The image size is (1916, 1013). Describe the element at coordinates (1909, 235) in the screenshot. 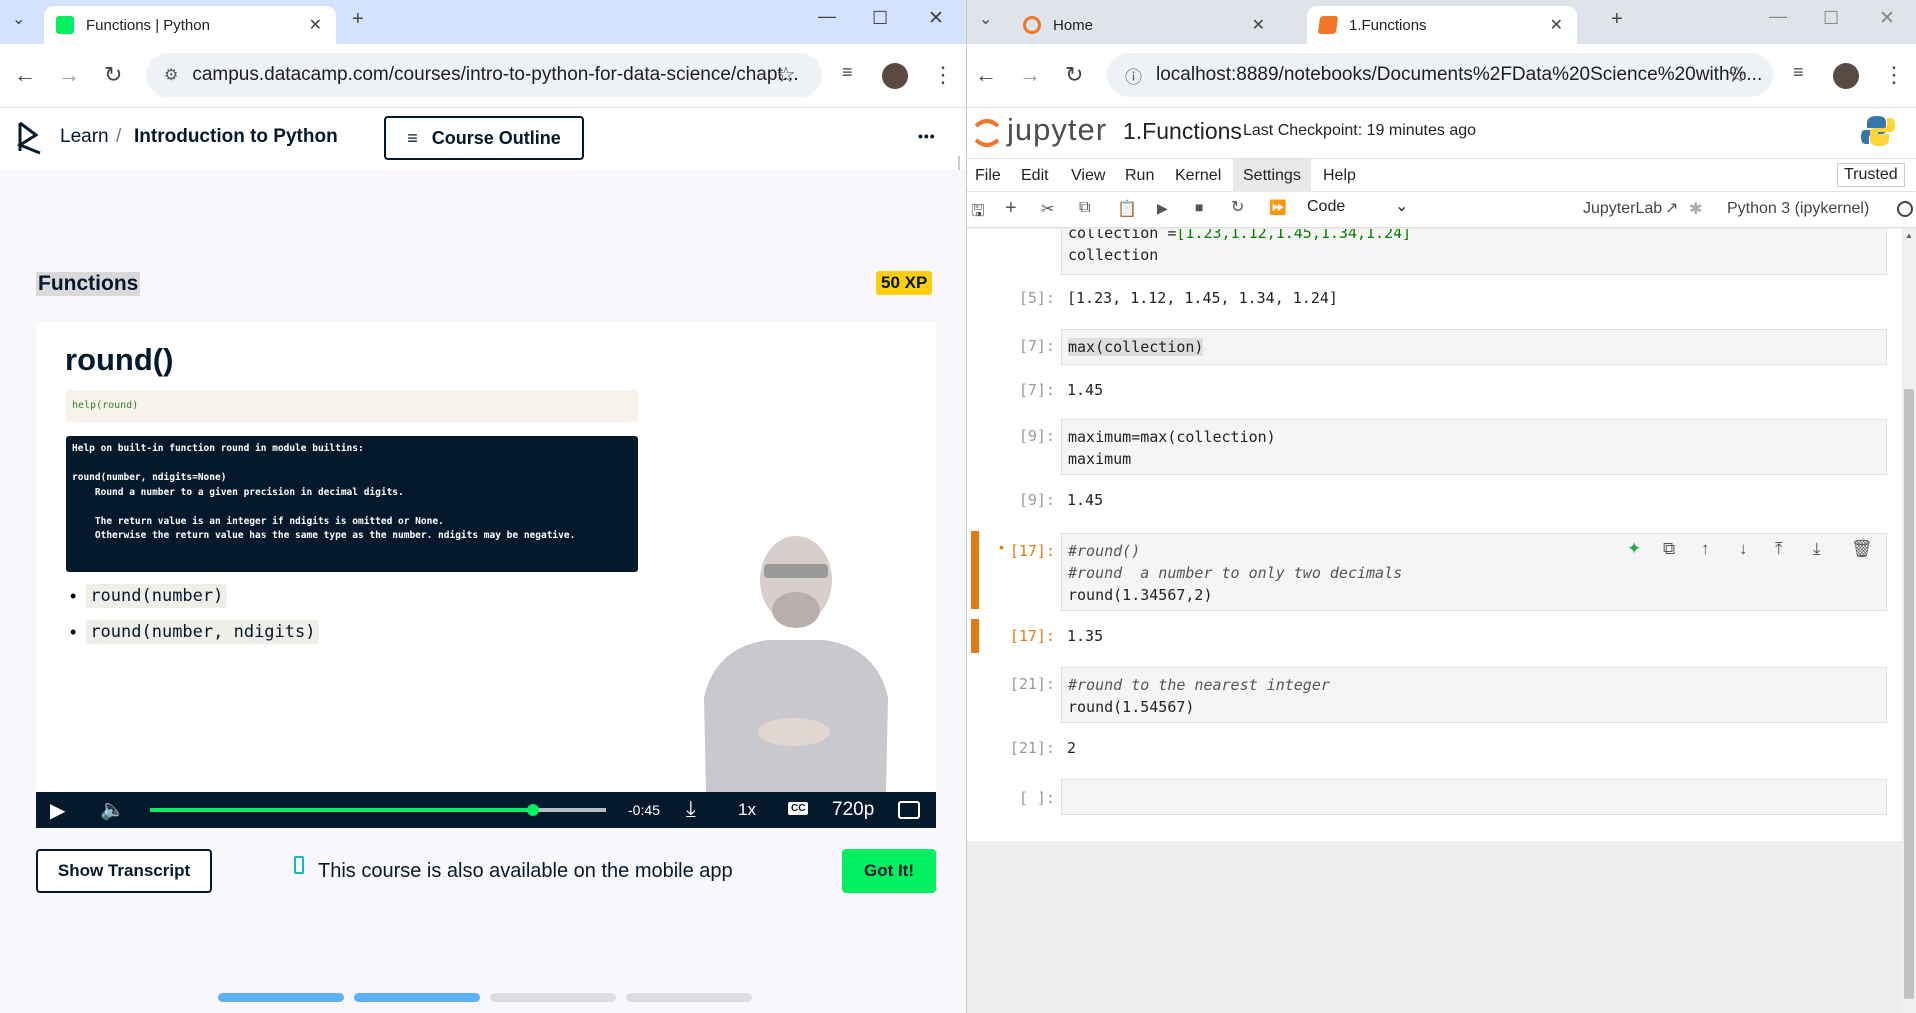

I see `scroll-up-arrow-icon: ▲` at that location.